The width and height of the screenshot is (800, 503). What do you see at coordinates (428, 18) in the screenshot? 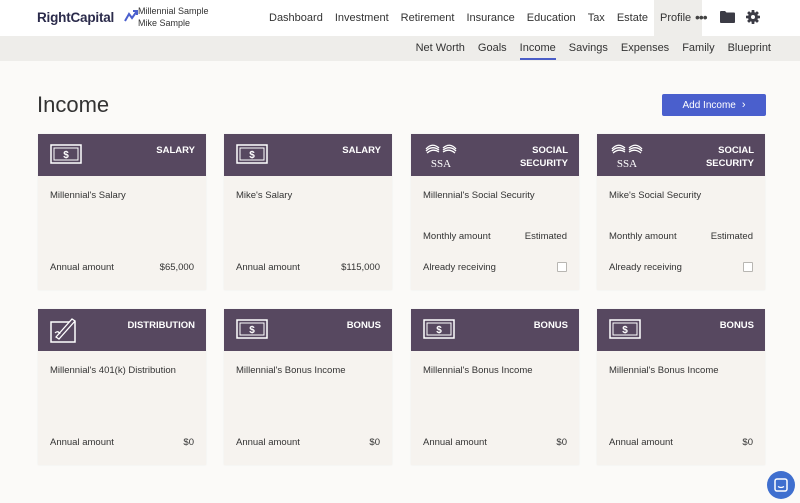
I see `nav-item-retirement: Retirement` at bounding box center [428, 18].